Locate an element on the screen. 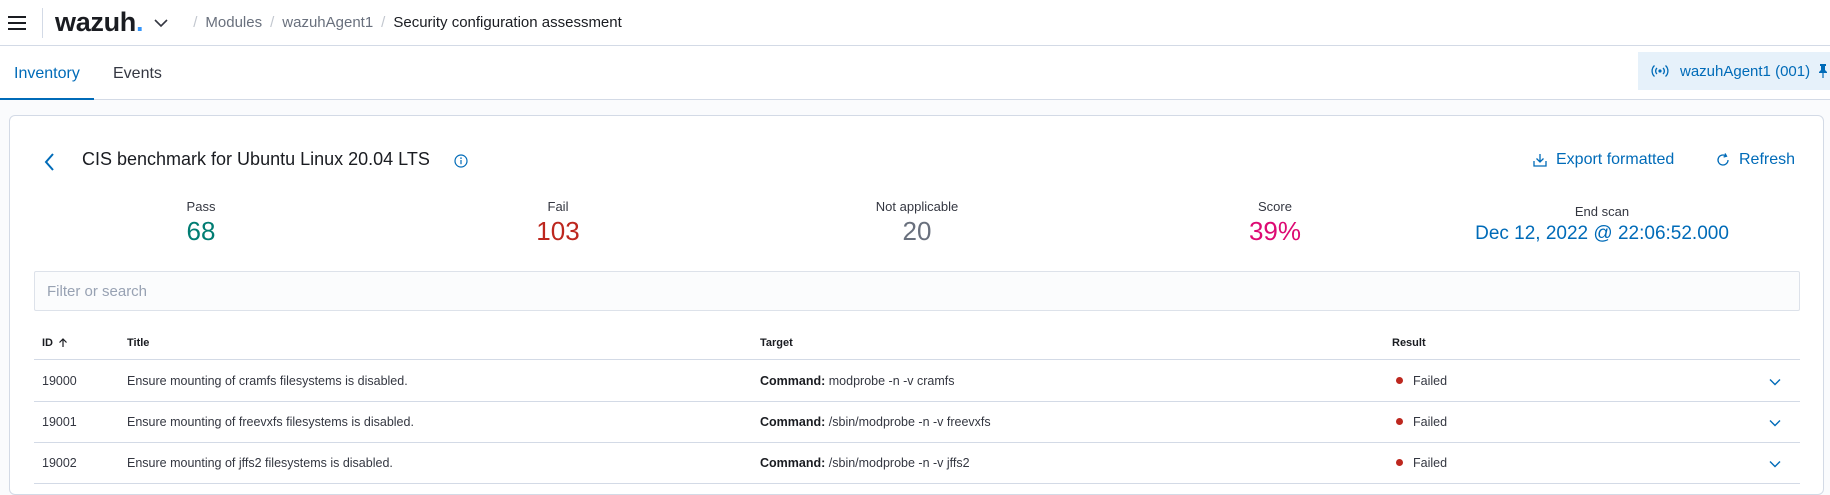 The height and width of the screenshot is (495, 1830). stat-fail: Fail 103 is located at coordinates (558, 223).